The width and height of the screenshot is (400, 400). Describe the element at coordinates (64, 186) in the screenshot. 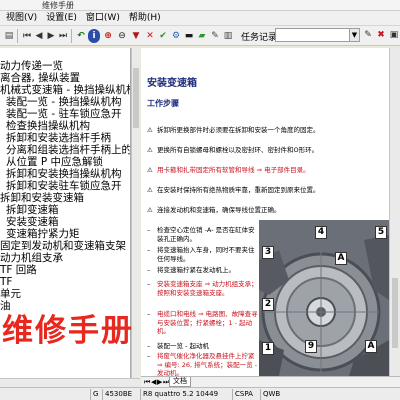

I see `tree-item: 拆卸和安装驻车锁应急开` at that location.